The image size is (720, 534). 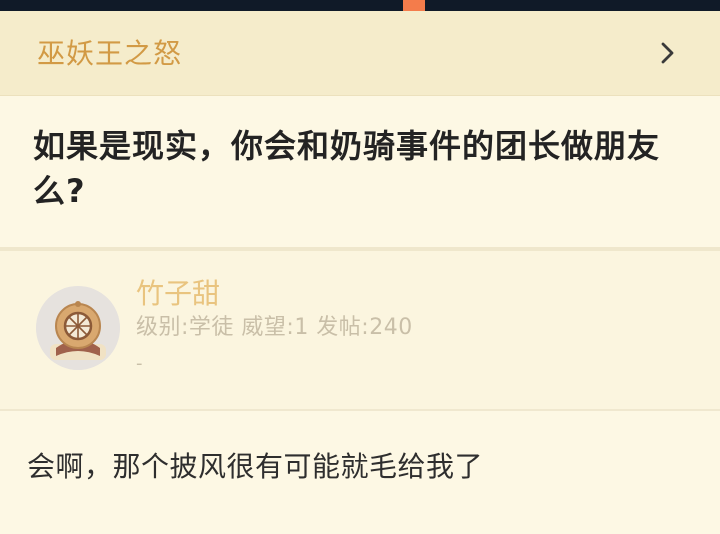 What do you see at coordinates (178, 294) in the screenshot?
I see `author-name: 竹子甜` at bounding box center [178, 294].